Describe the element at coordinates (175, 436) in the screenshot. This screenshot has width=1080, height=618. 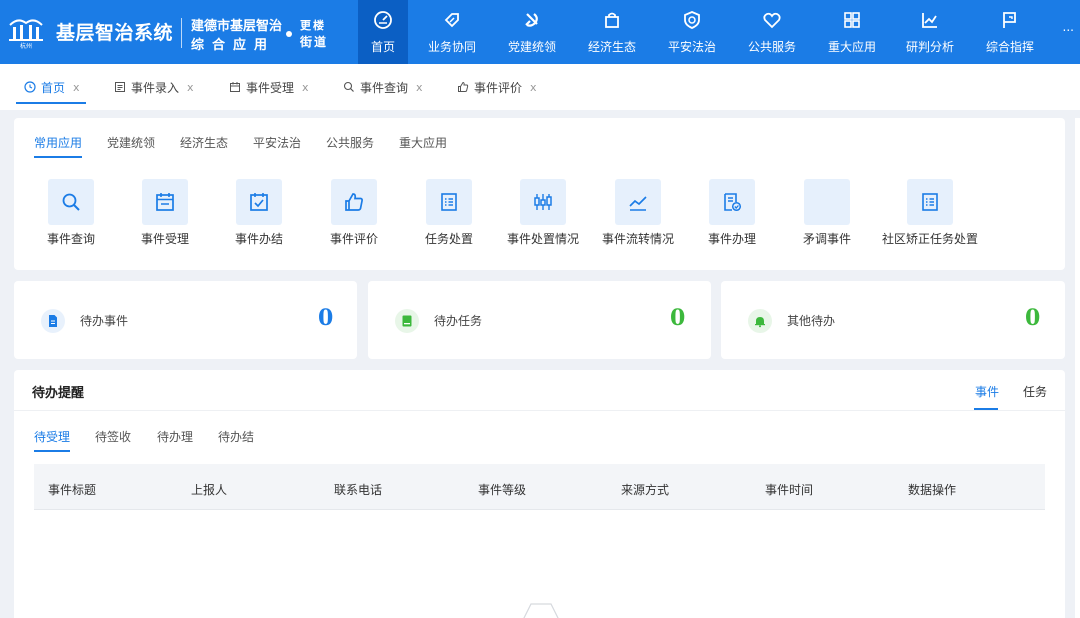
I see `sub-tab-to-handle: 待办理` at that location.